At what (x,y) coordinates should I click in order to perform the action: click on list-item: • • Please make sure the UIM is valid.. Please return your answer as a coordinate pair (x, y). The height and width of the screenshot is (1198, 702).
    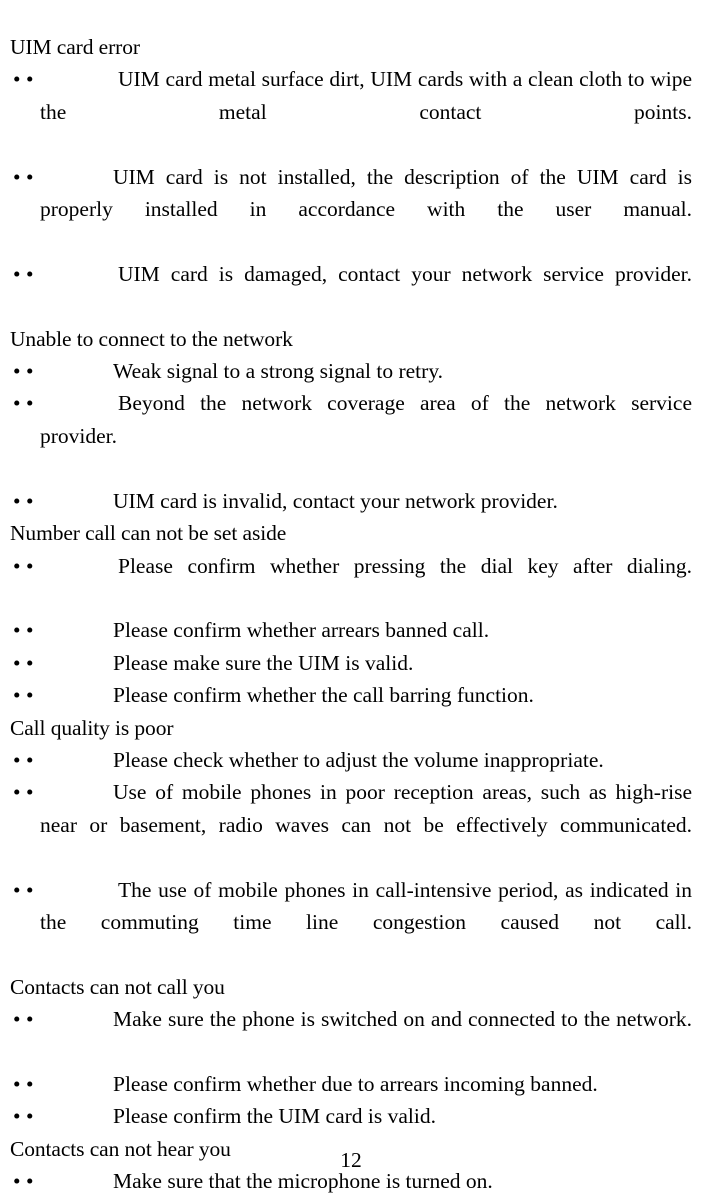
    Looking at the image, I should click on (351, 663).